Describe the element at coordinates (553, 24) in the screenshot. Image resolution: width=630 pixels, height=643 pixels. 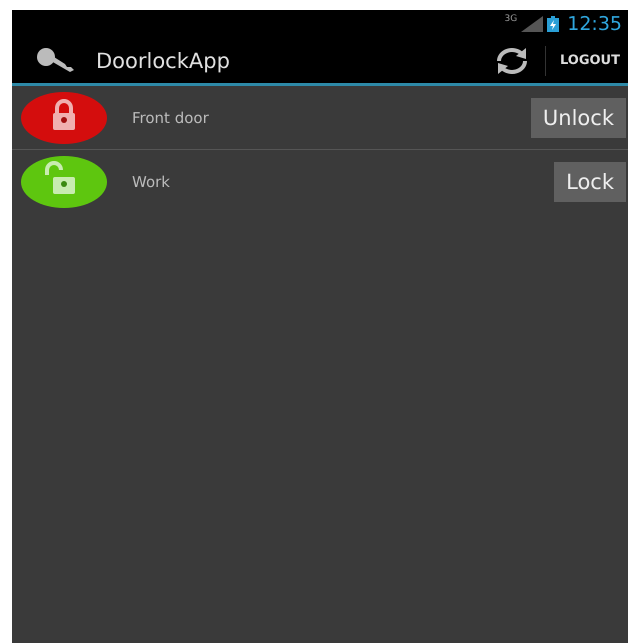
I see `battery-icon` at that location.